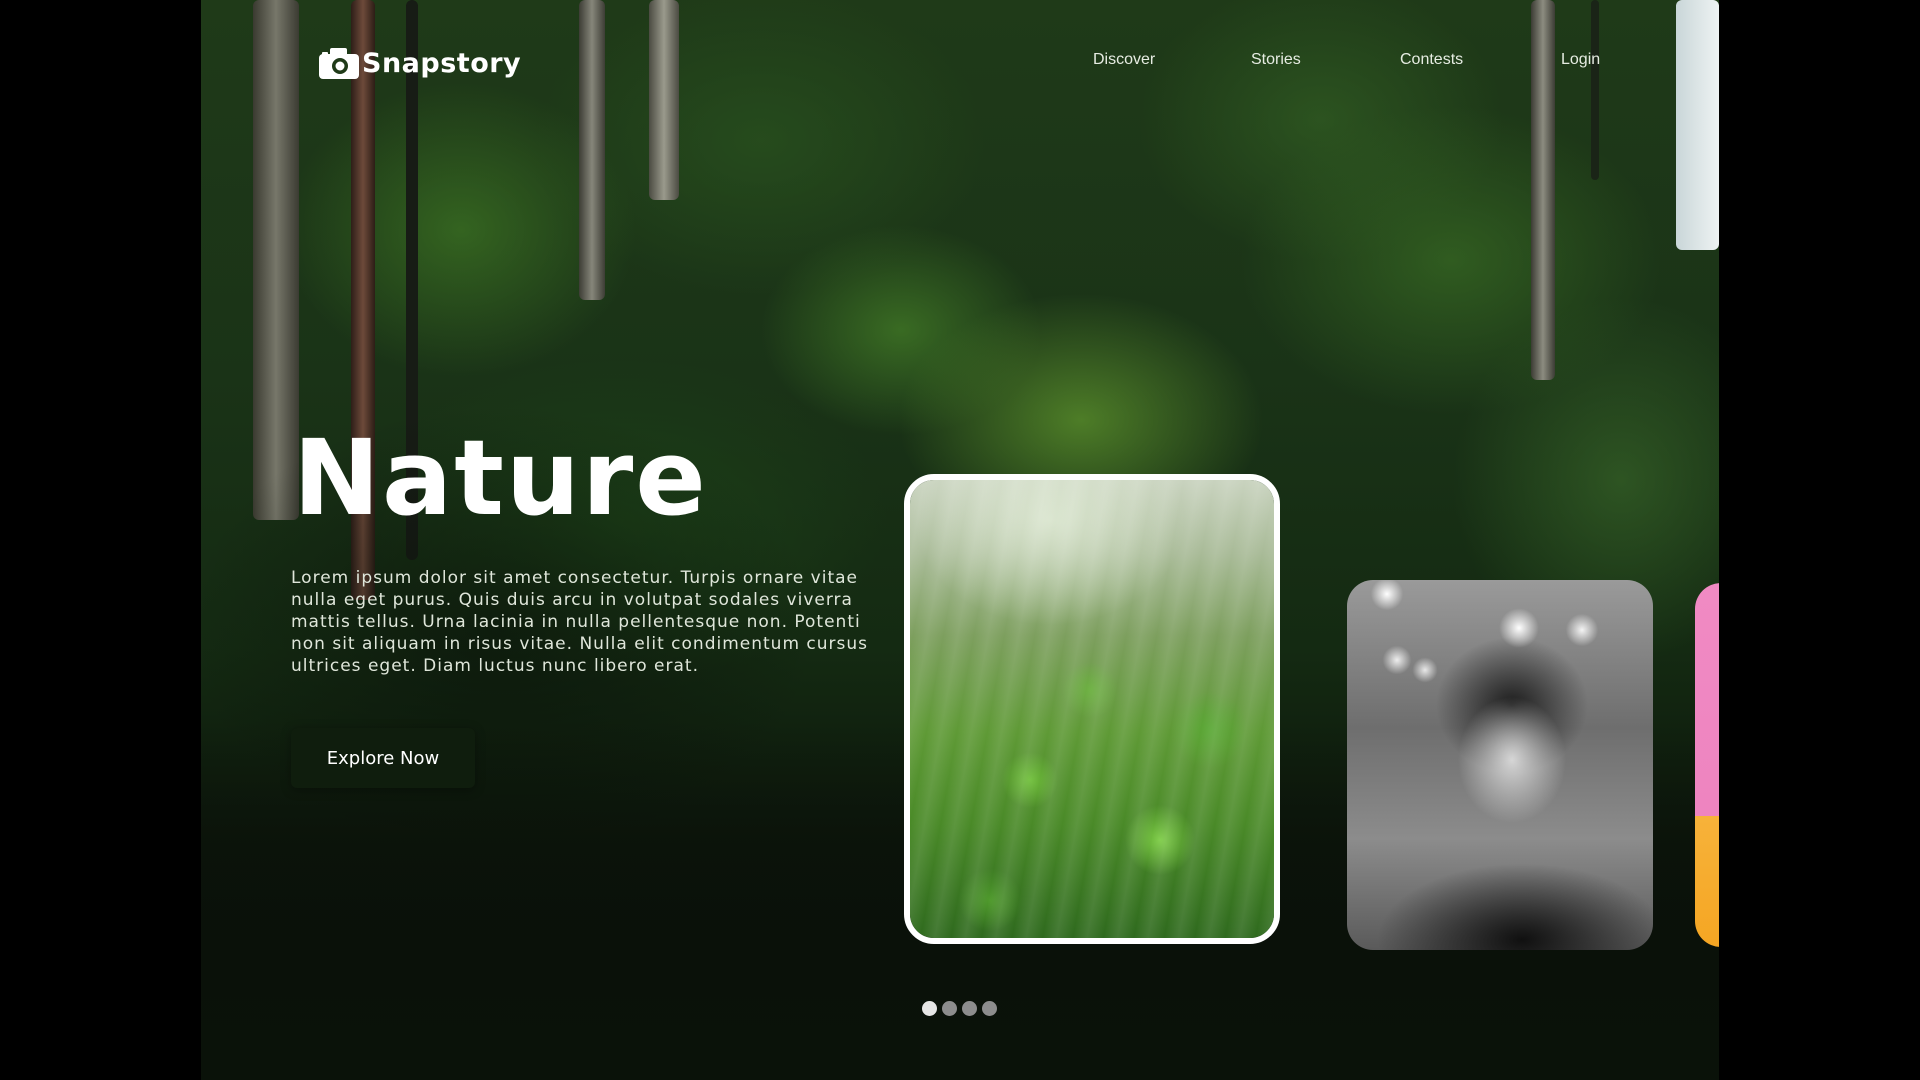  What do you see at coordinates (1431, 60) in the screenshot?
I see `nav-contests: Contests` at bounding box center [1431, 60].